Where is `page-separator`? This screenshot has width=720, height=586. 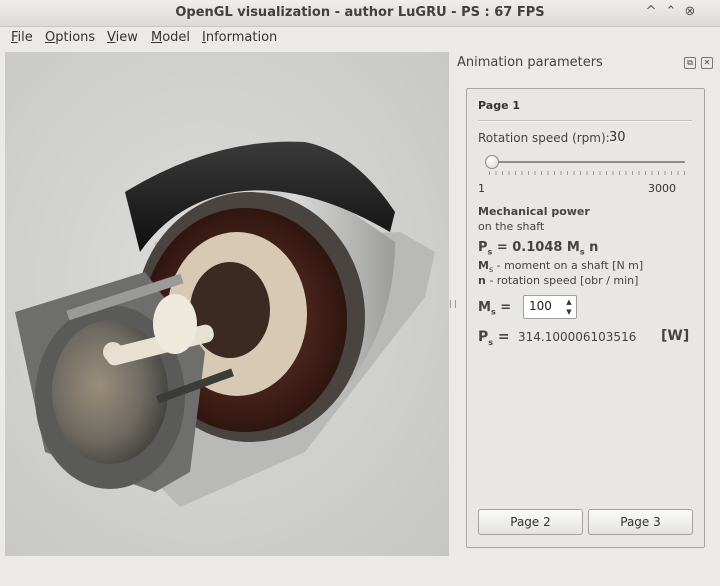
page-separator is located at coordinates (585, 121).